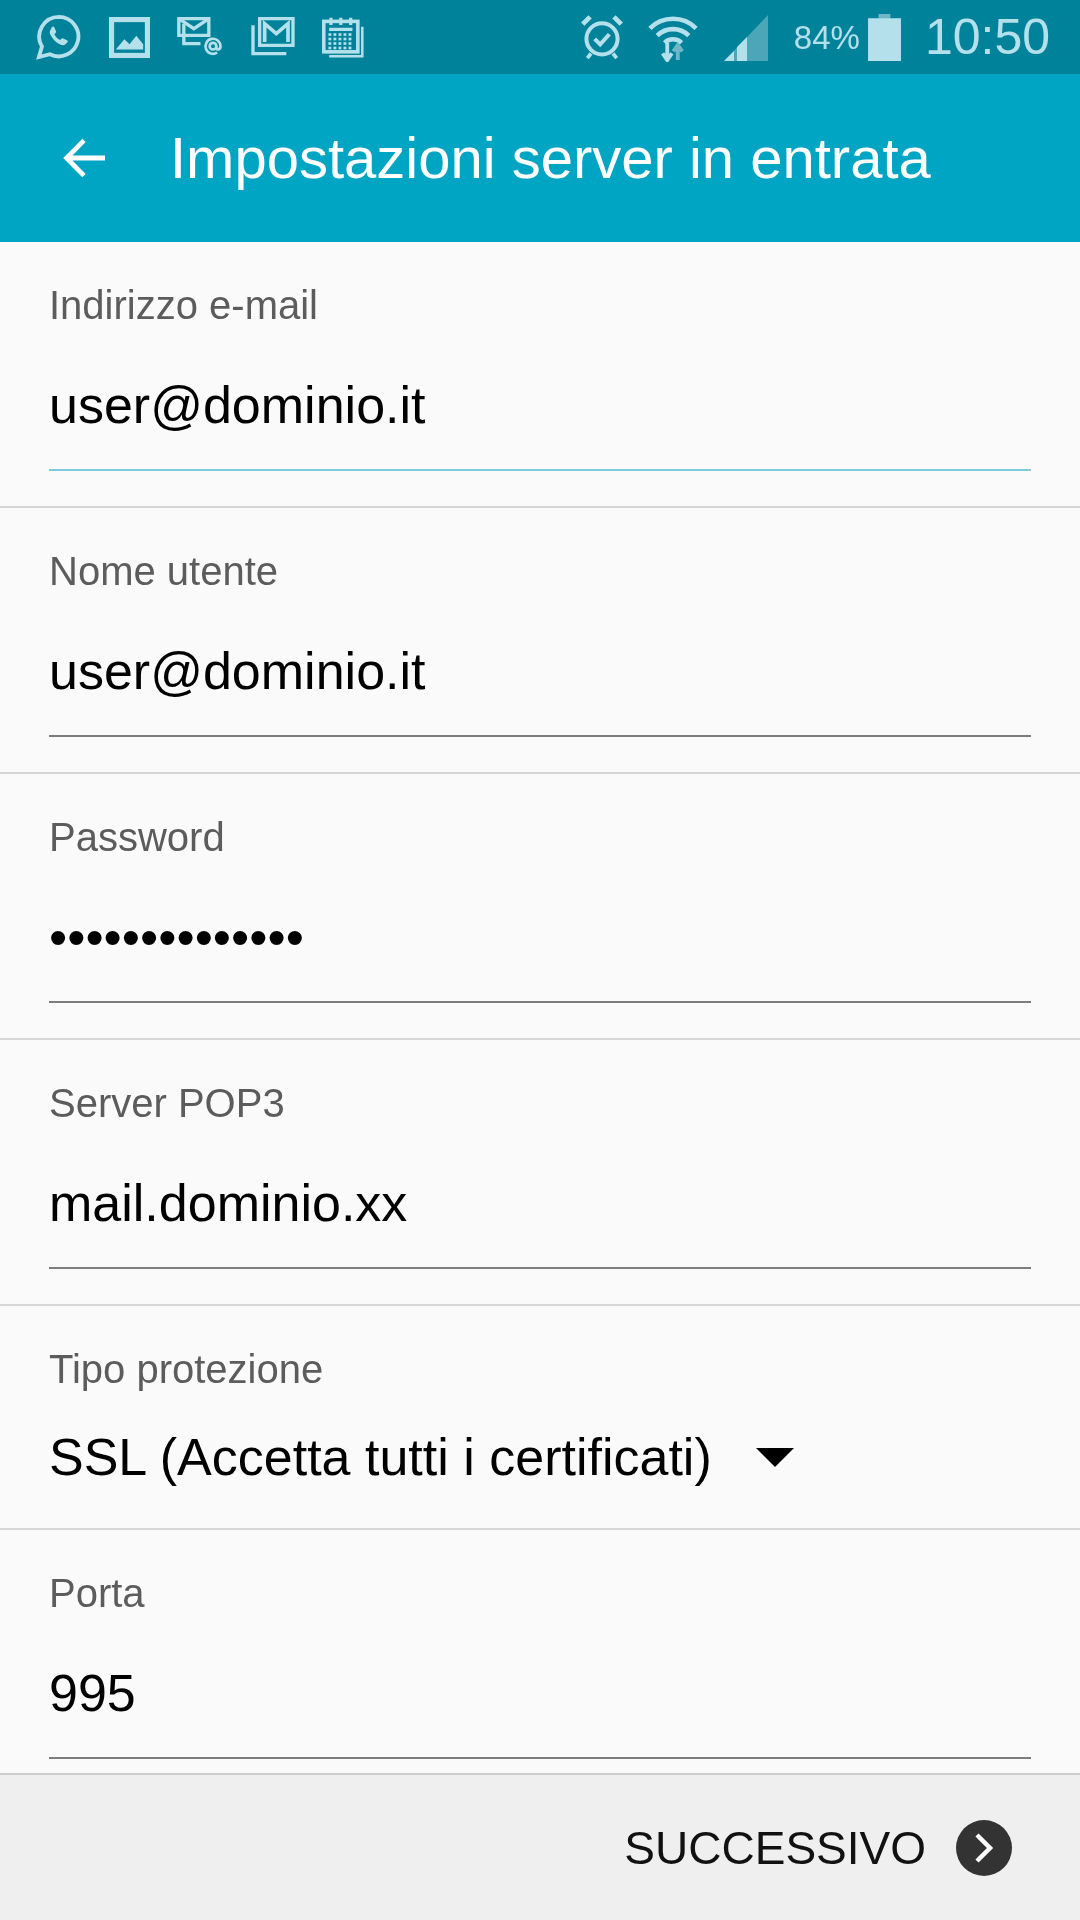  I want to click on mail-icon, so click(273, 37).